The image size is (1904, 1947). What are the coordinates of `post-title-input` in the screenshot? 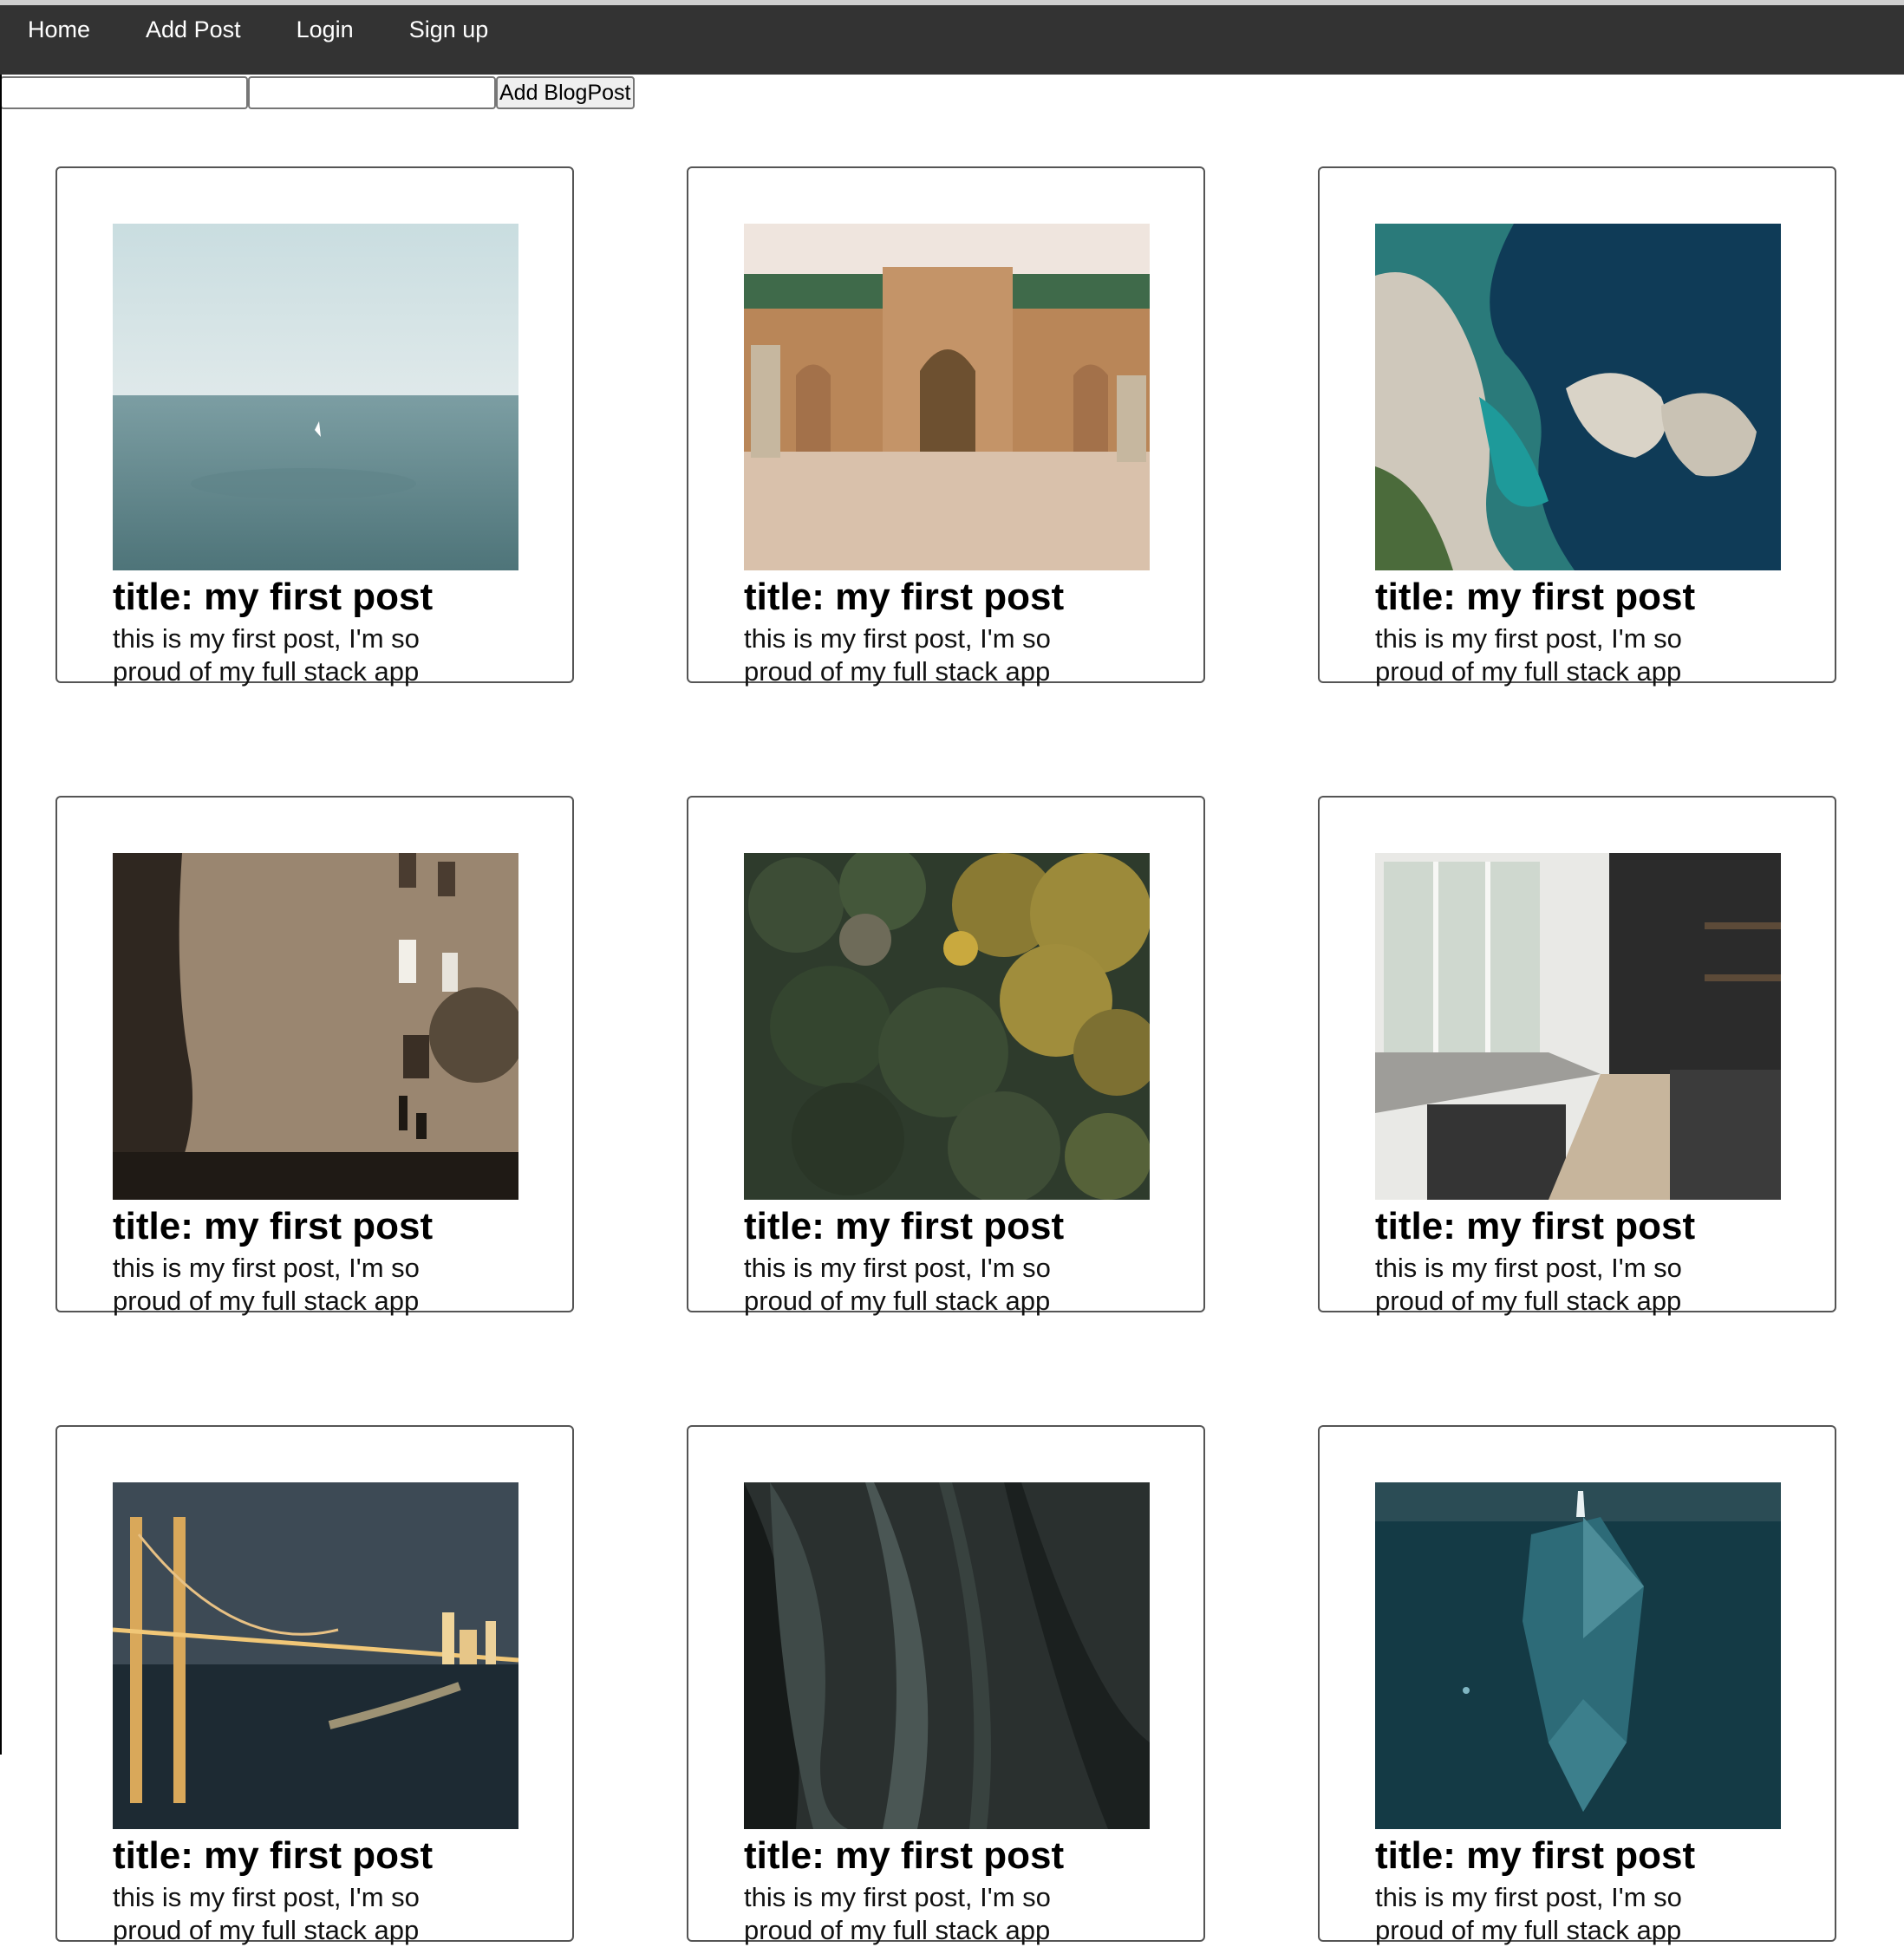 It's located at (124, 92).